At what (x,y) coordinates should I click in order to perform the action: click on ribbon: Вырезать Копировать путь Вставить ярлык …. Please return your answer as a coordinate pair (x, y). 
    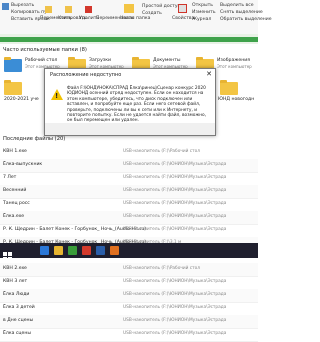
    Looking at the image, I should click on (136, 17).